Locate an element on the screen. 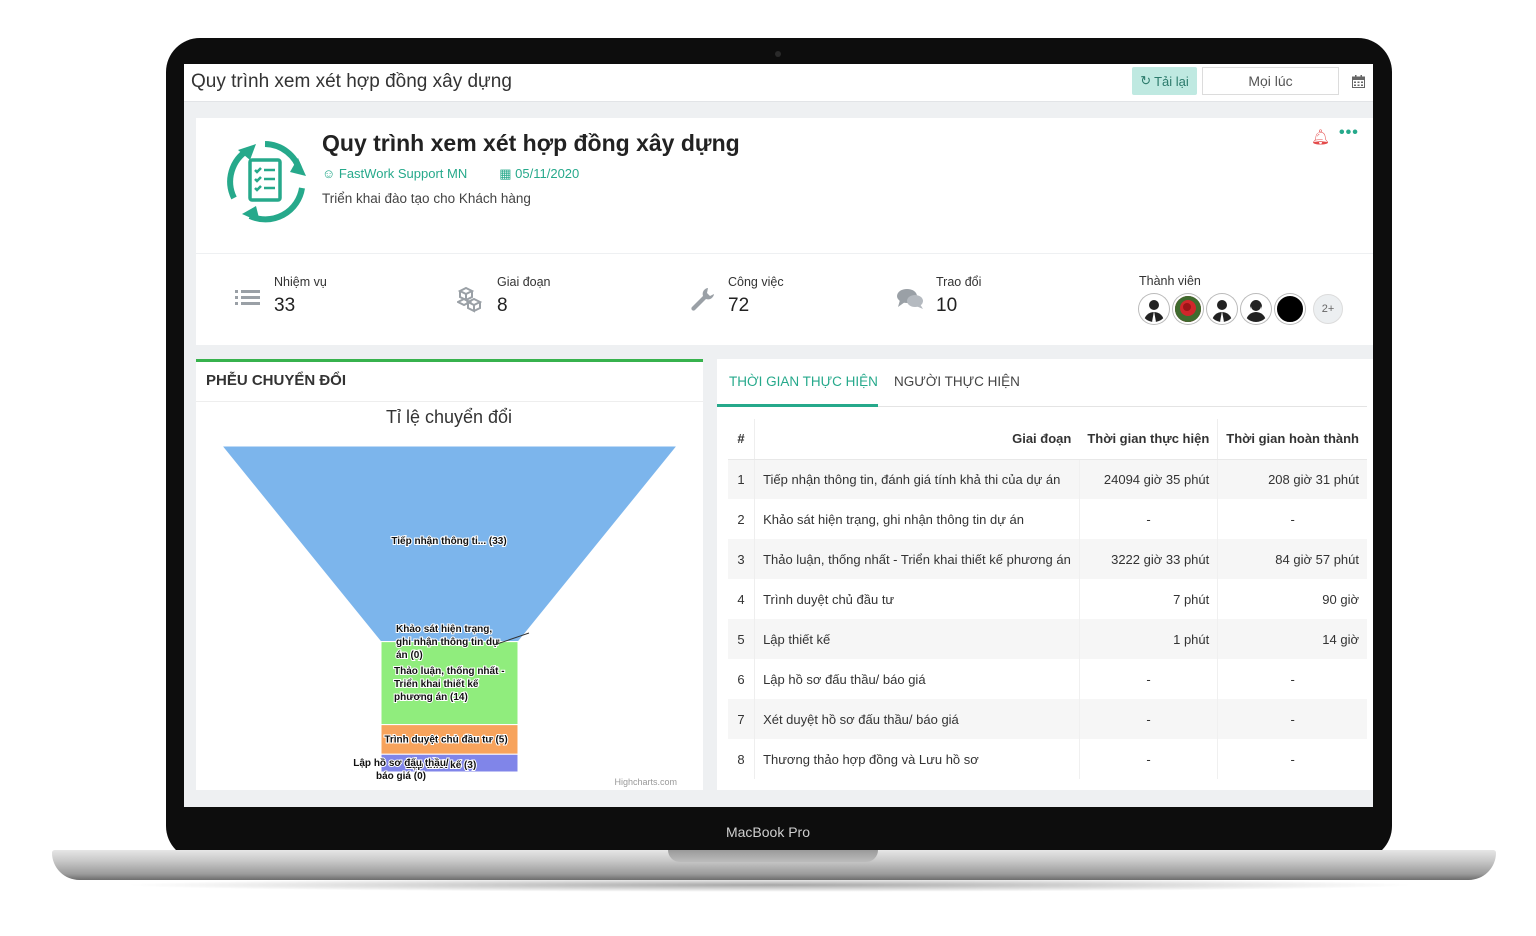  calendar-small-icon: ▦ is located at coordinates (507, 173).